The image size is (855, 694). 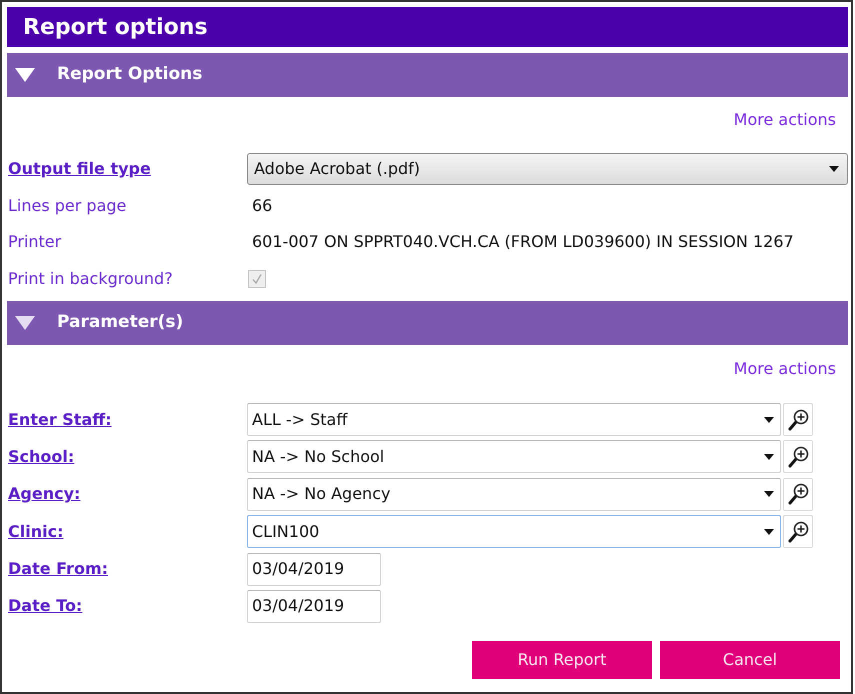 I want to click on field-label-link: Date To:, so click(x=45, y=606).